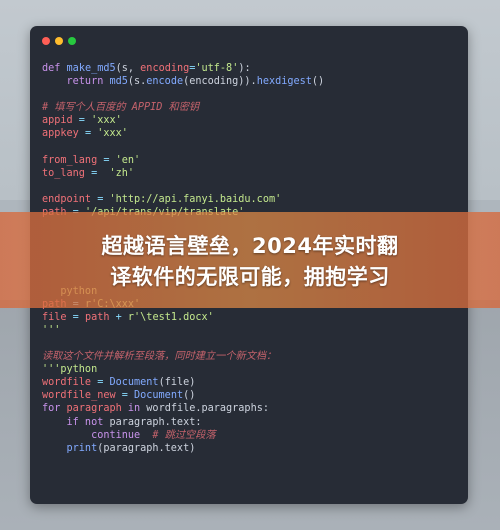 This screenshot has width=500, height=530. Describe the element at coordinates (250, 246) in the screenshot. I see `headline-line-1: 超越语言壁垒，2024年实时翻` at that location.